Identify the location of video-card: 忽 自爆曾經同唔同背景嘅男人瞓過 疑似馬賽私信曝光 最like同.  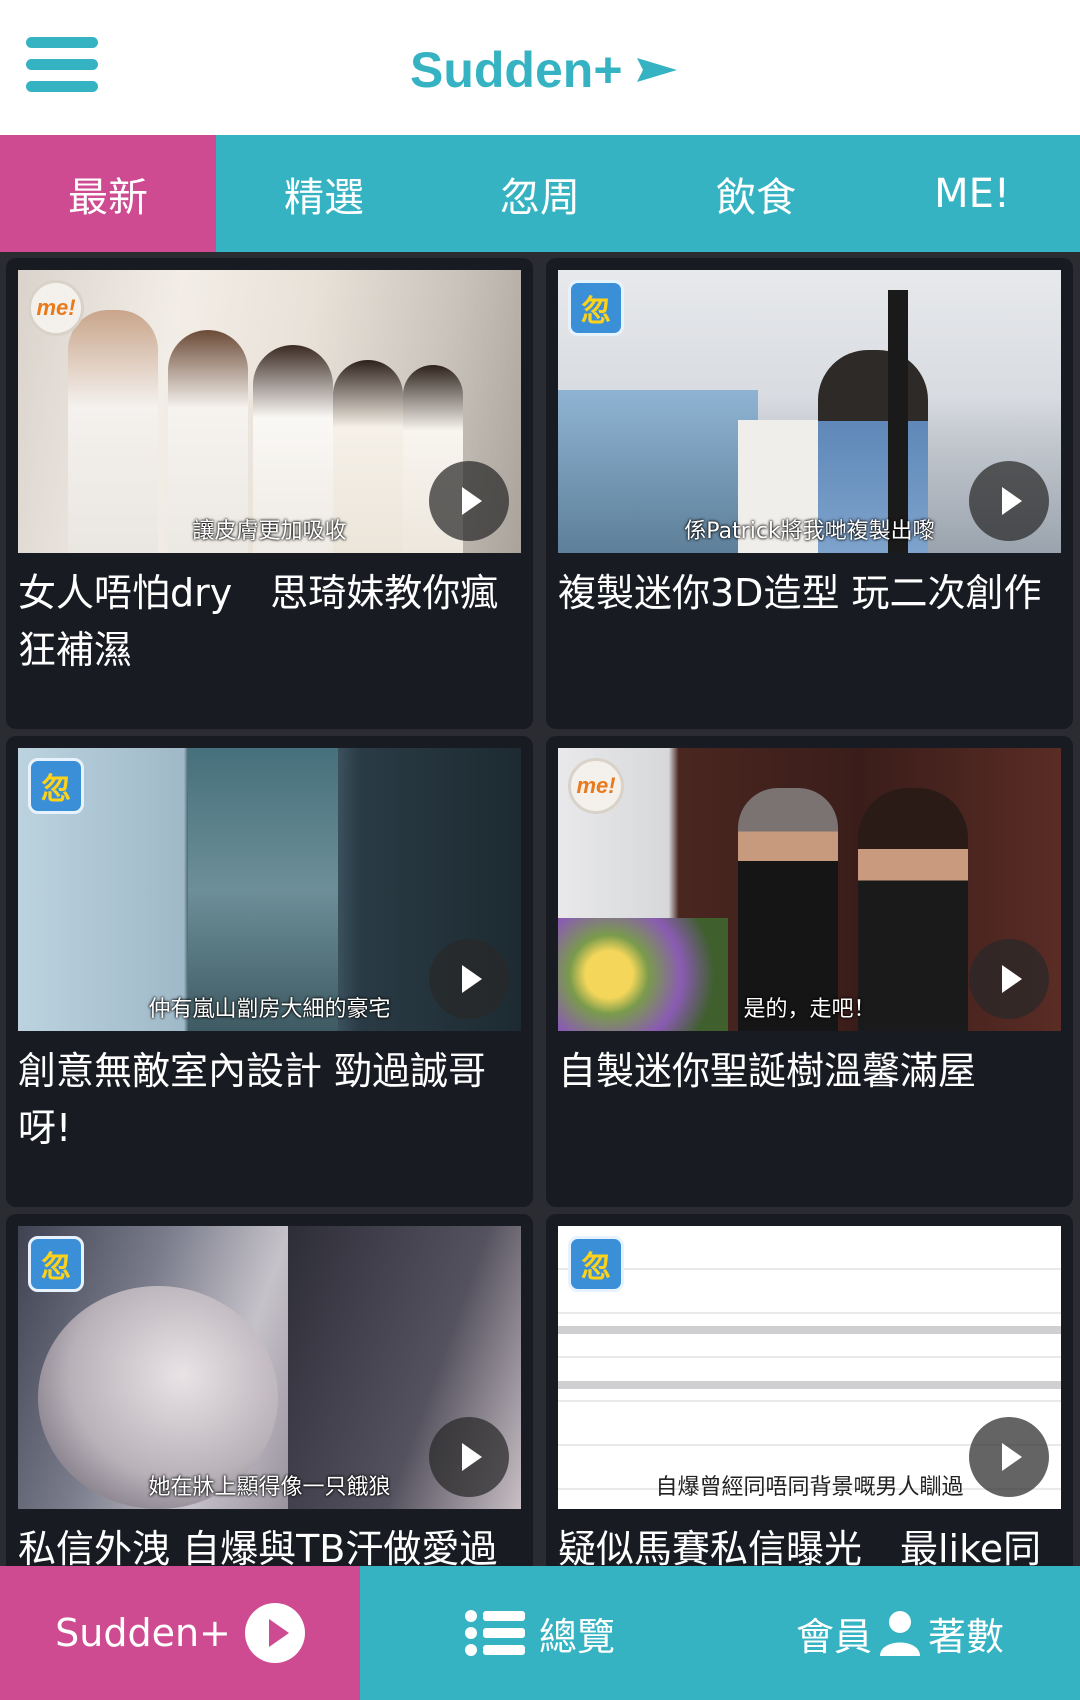
(809, 1390).